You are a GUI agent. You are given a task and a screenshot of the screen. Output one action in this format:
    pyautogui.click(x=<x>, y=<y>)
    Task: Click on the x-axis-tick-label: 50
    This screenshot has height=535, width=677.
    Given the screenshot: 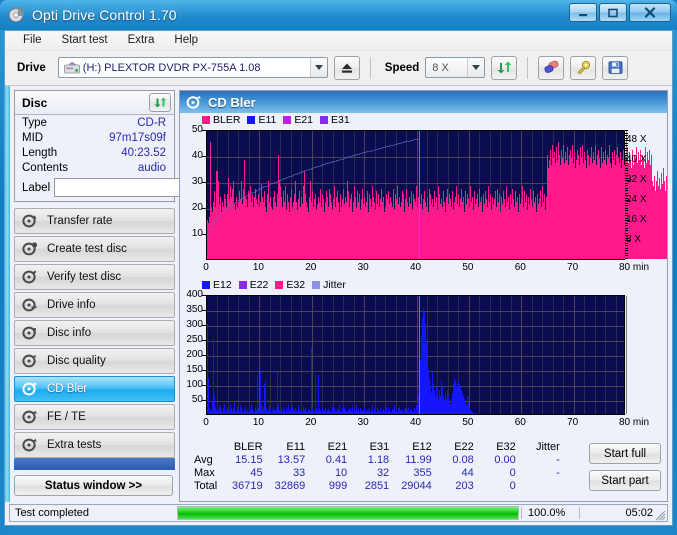 What is the action you would take?
    pyautogui.click(x=468, y=423)
    